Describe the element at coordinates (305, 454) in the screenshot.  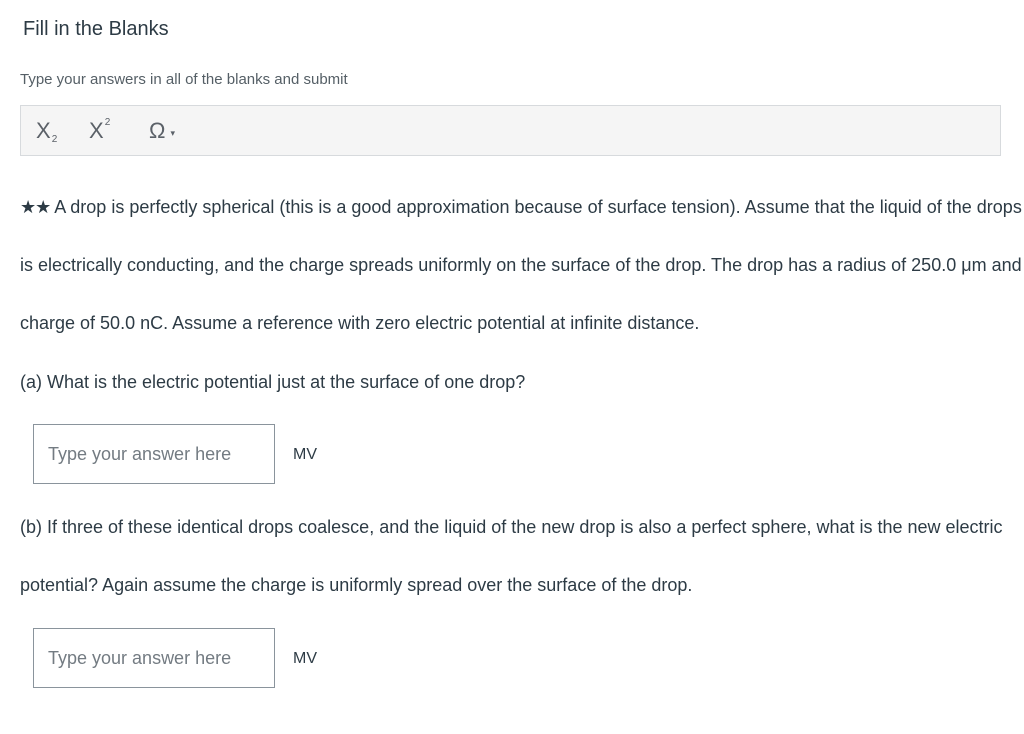
I see `answer-a-unit: MV` at that location.